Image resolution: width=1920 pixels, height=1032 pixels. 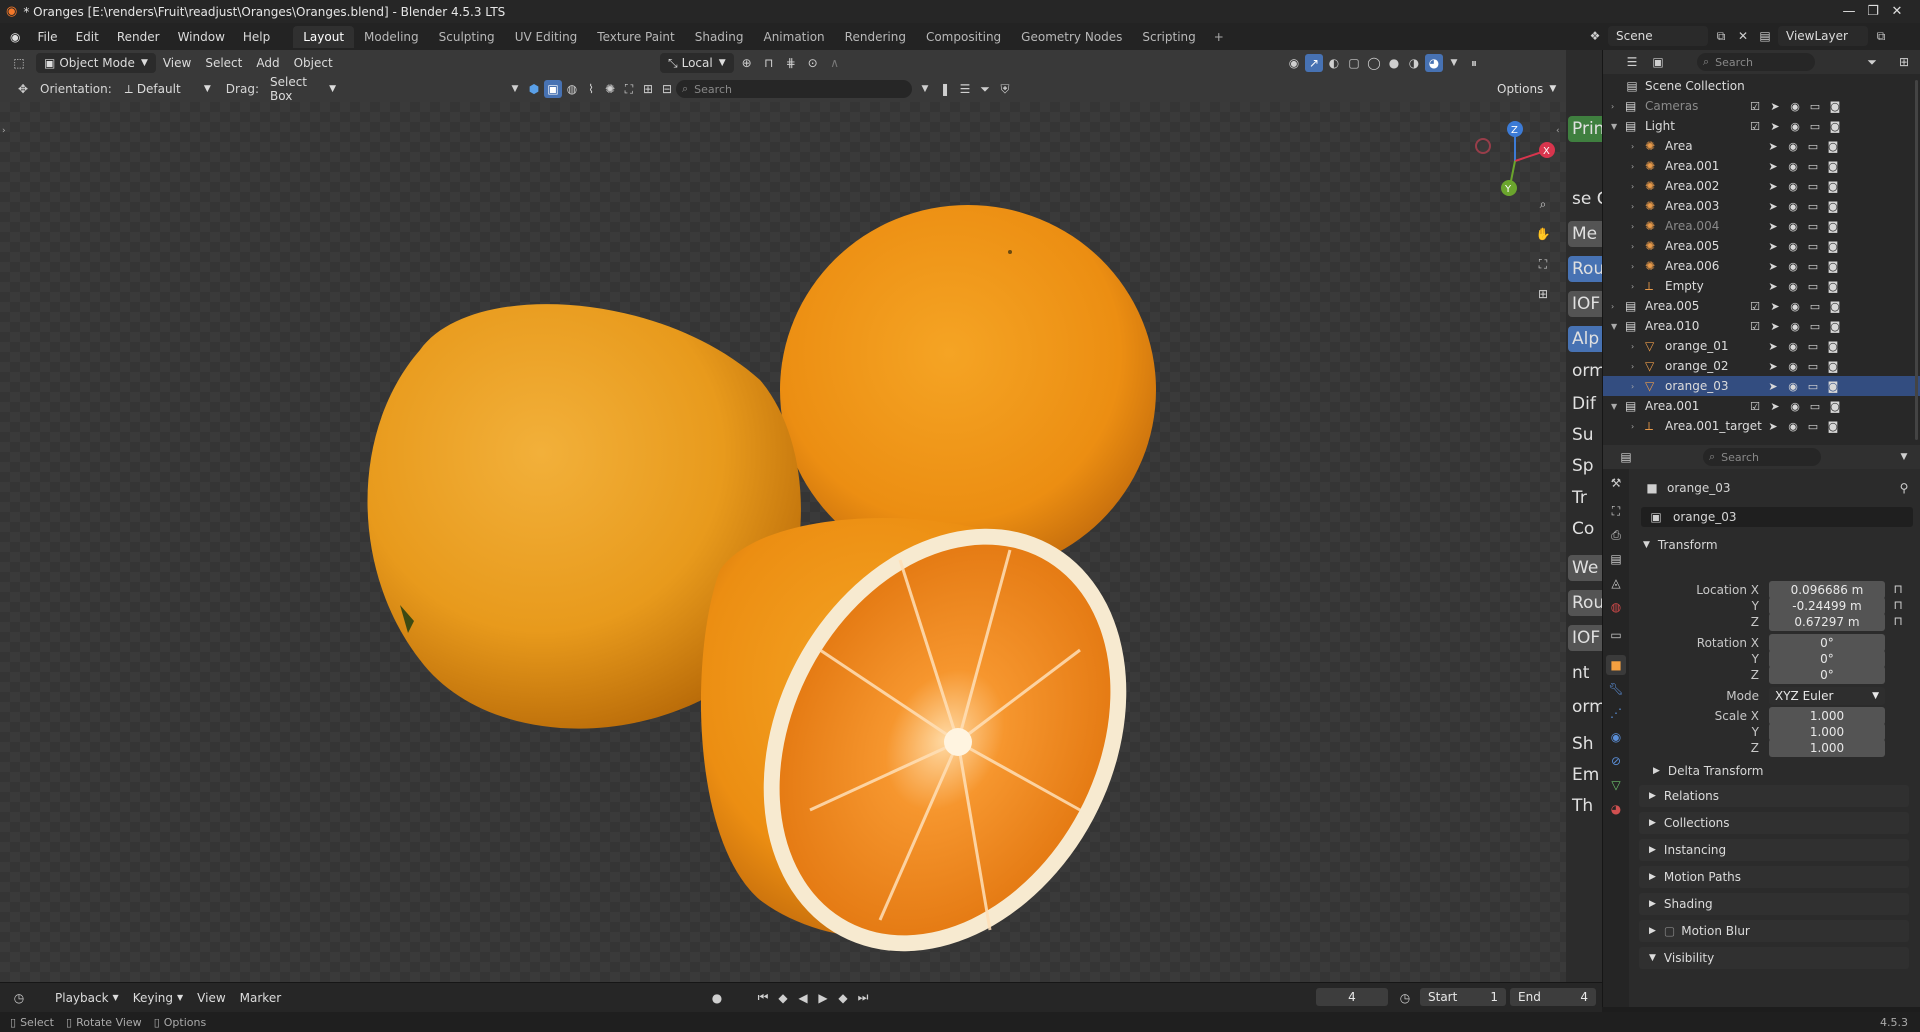 I want to click on physics-tab-icon: ◉, so click(x=1616, y=737).